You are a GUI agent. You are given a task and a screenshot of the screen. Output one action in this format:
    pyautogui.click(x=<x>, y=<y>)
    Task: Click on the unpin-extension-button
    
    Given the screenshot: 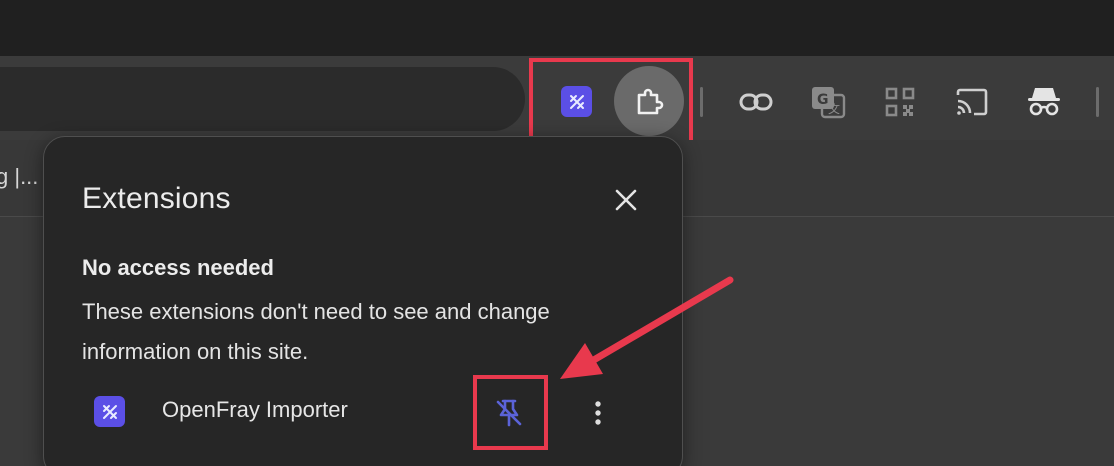 What is the action you would take?
    pyautogui.click(x=509, y=413)
    